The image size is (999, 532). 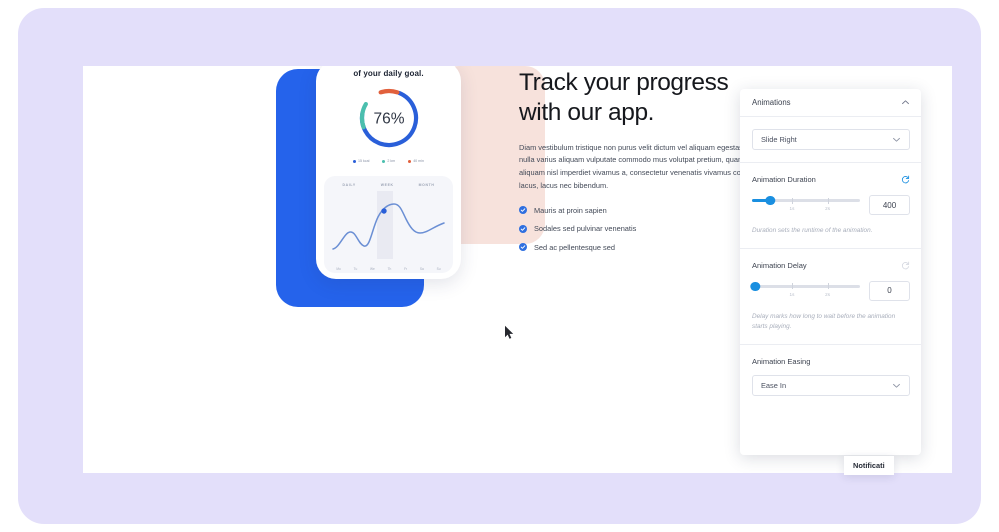 I want to click on delay-value: 0, so click(x=889, y=291).